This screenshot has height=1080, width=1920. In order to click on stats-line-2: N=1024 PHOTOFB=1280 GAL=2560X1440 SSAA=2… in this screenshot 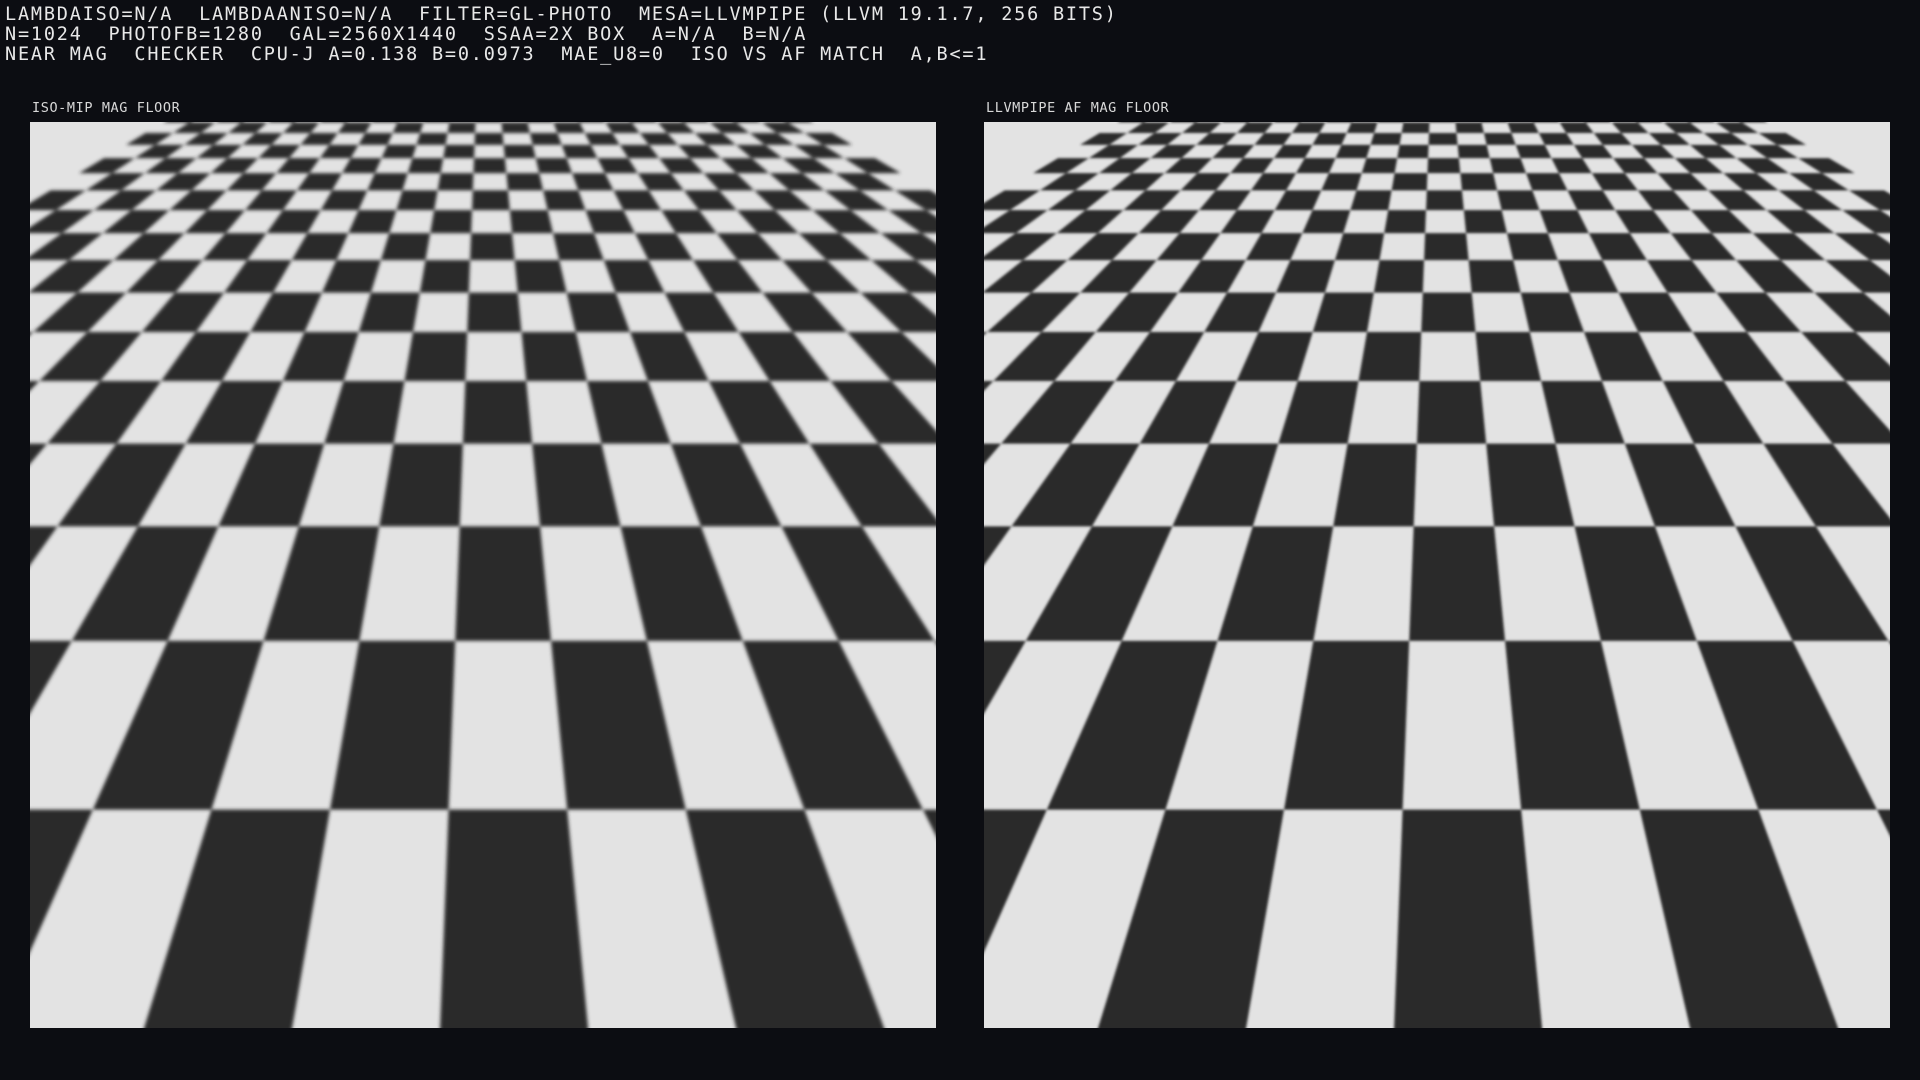, I will do `click(406, 34)`.